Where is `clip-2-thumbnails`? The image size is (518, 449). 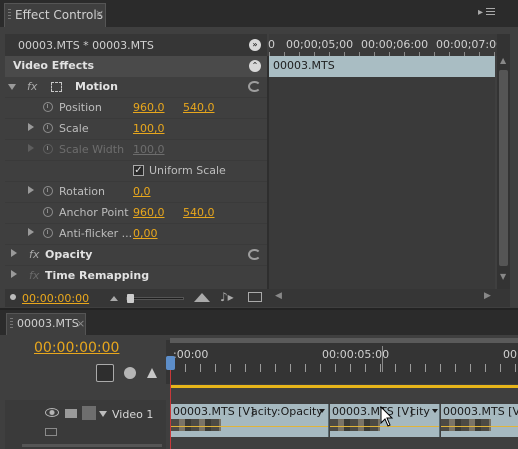 clip-2-thumbnails is located at coordinates (355, 425).